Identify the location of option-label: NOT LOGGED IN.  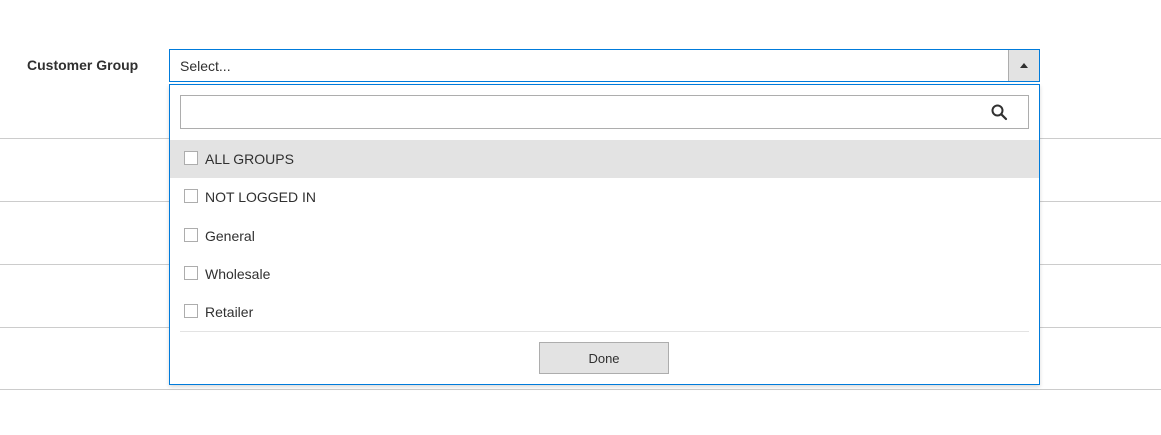
(260, 197).